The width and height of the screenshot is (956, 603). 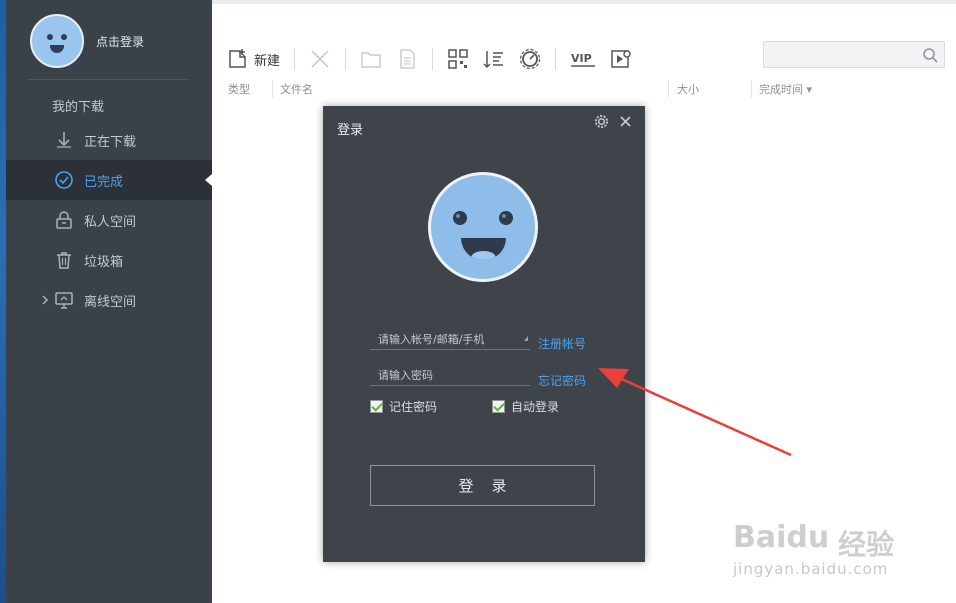 I want to click on sidebar-item-downloading: 正在下载, so click(x=109, y=140).